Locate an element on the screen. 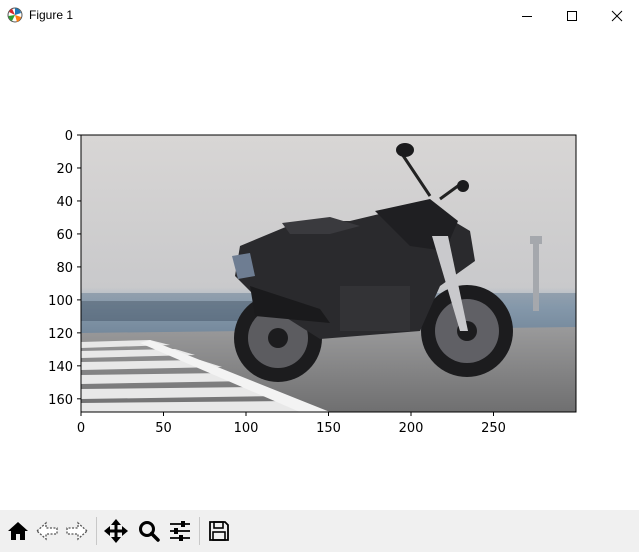 Image resolution: width=639 pixels, height=552 pixels. forward-arrow-icon is located at coordinates (77, 531).